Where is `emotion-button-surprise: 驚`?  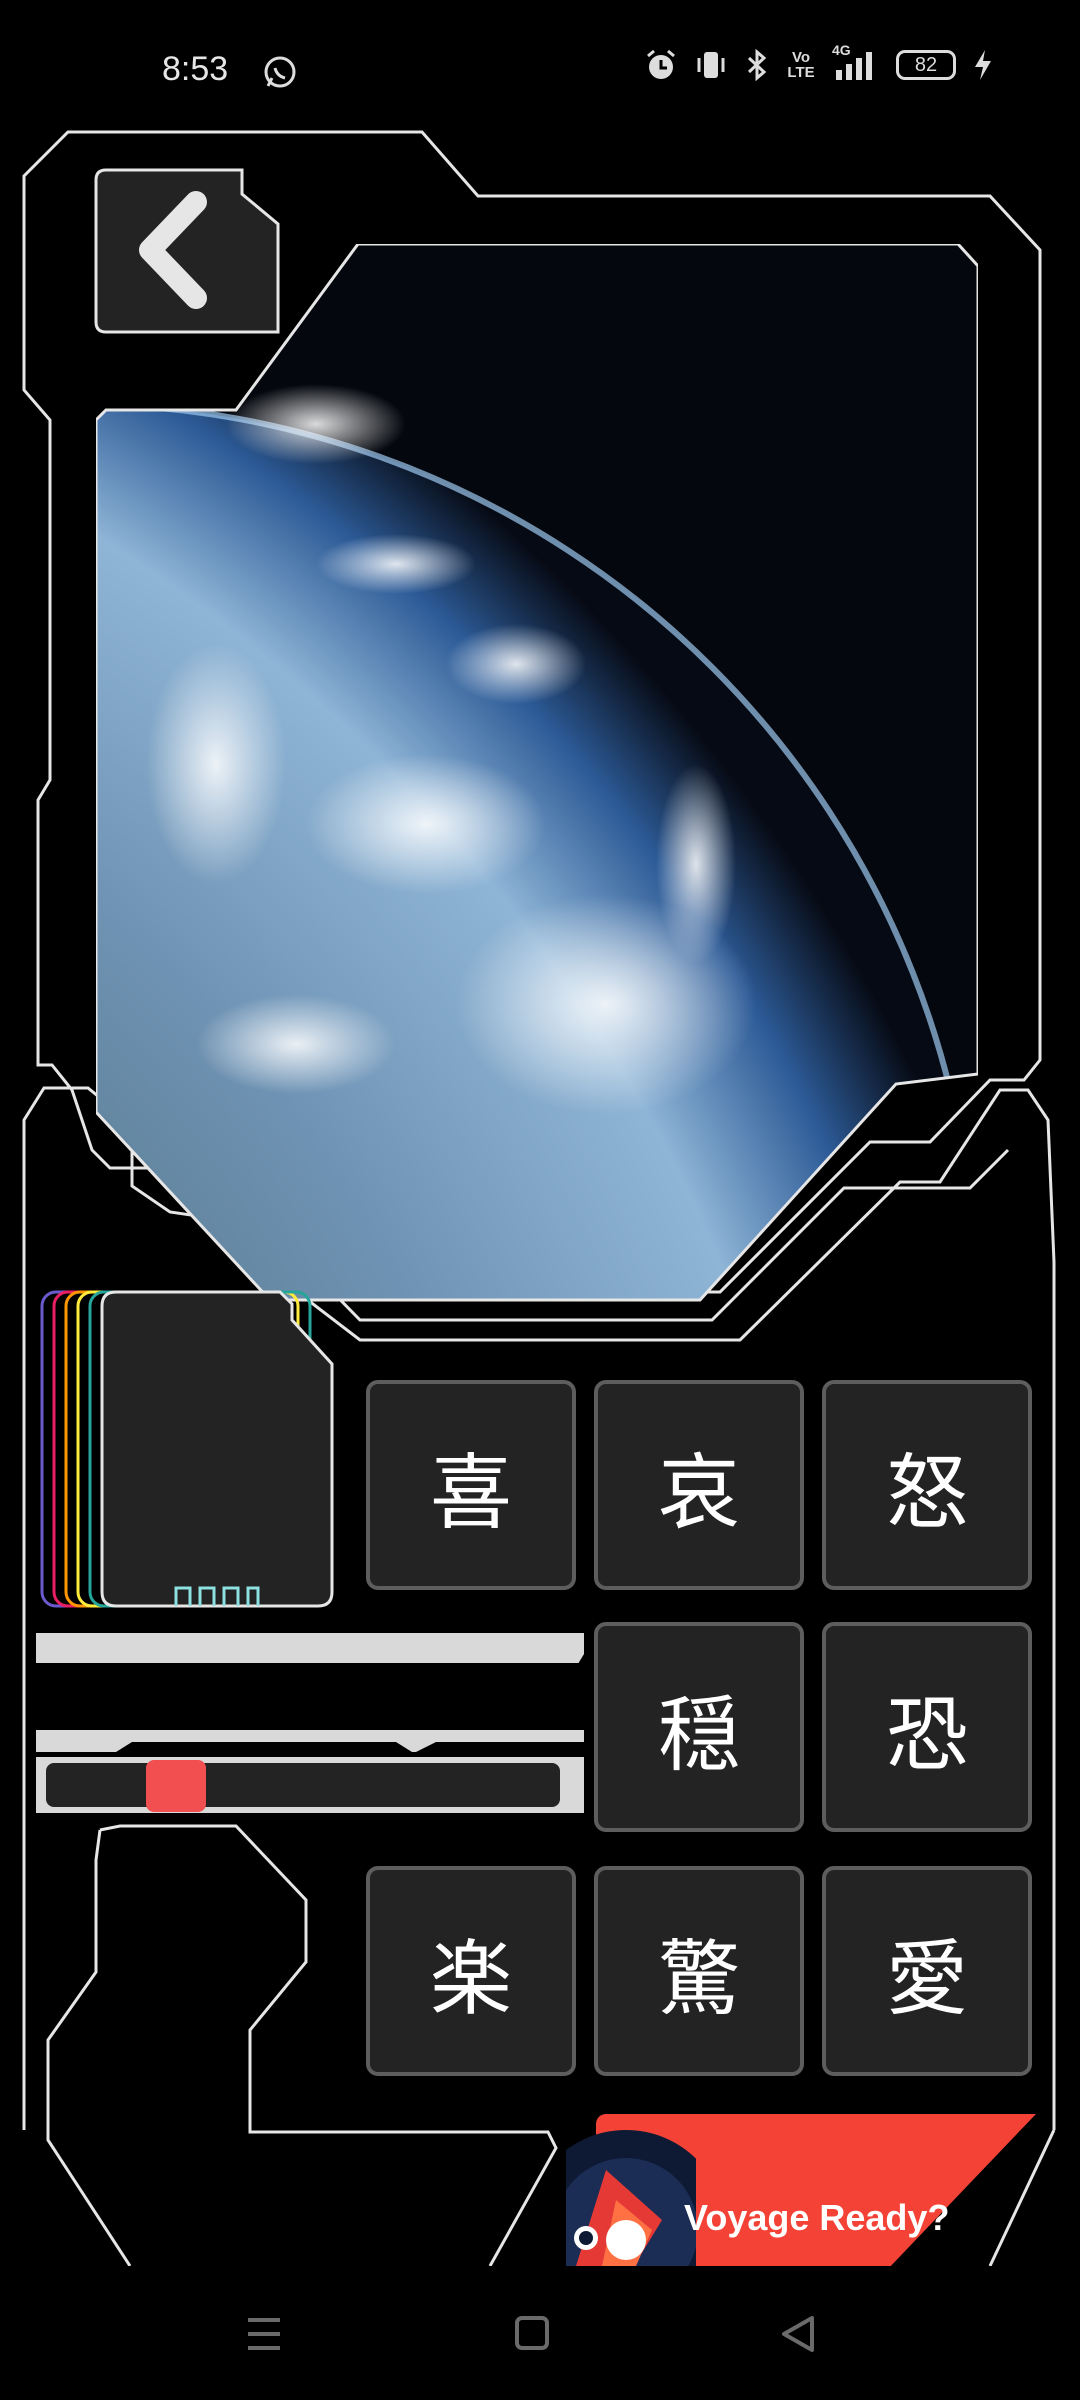 emotion-button-surprise: 驚 is located at coordinates (699, 1971).